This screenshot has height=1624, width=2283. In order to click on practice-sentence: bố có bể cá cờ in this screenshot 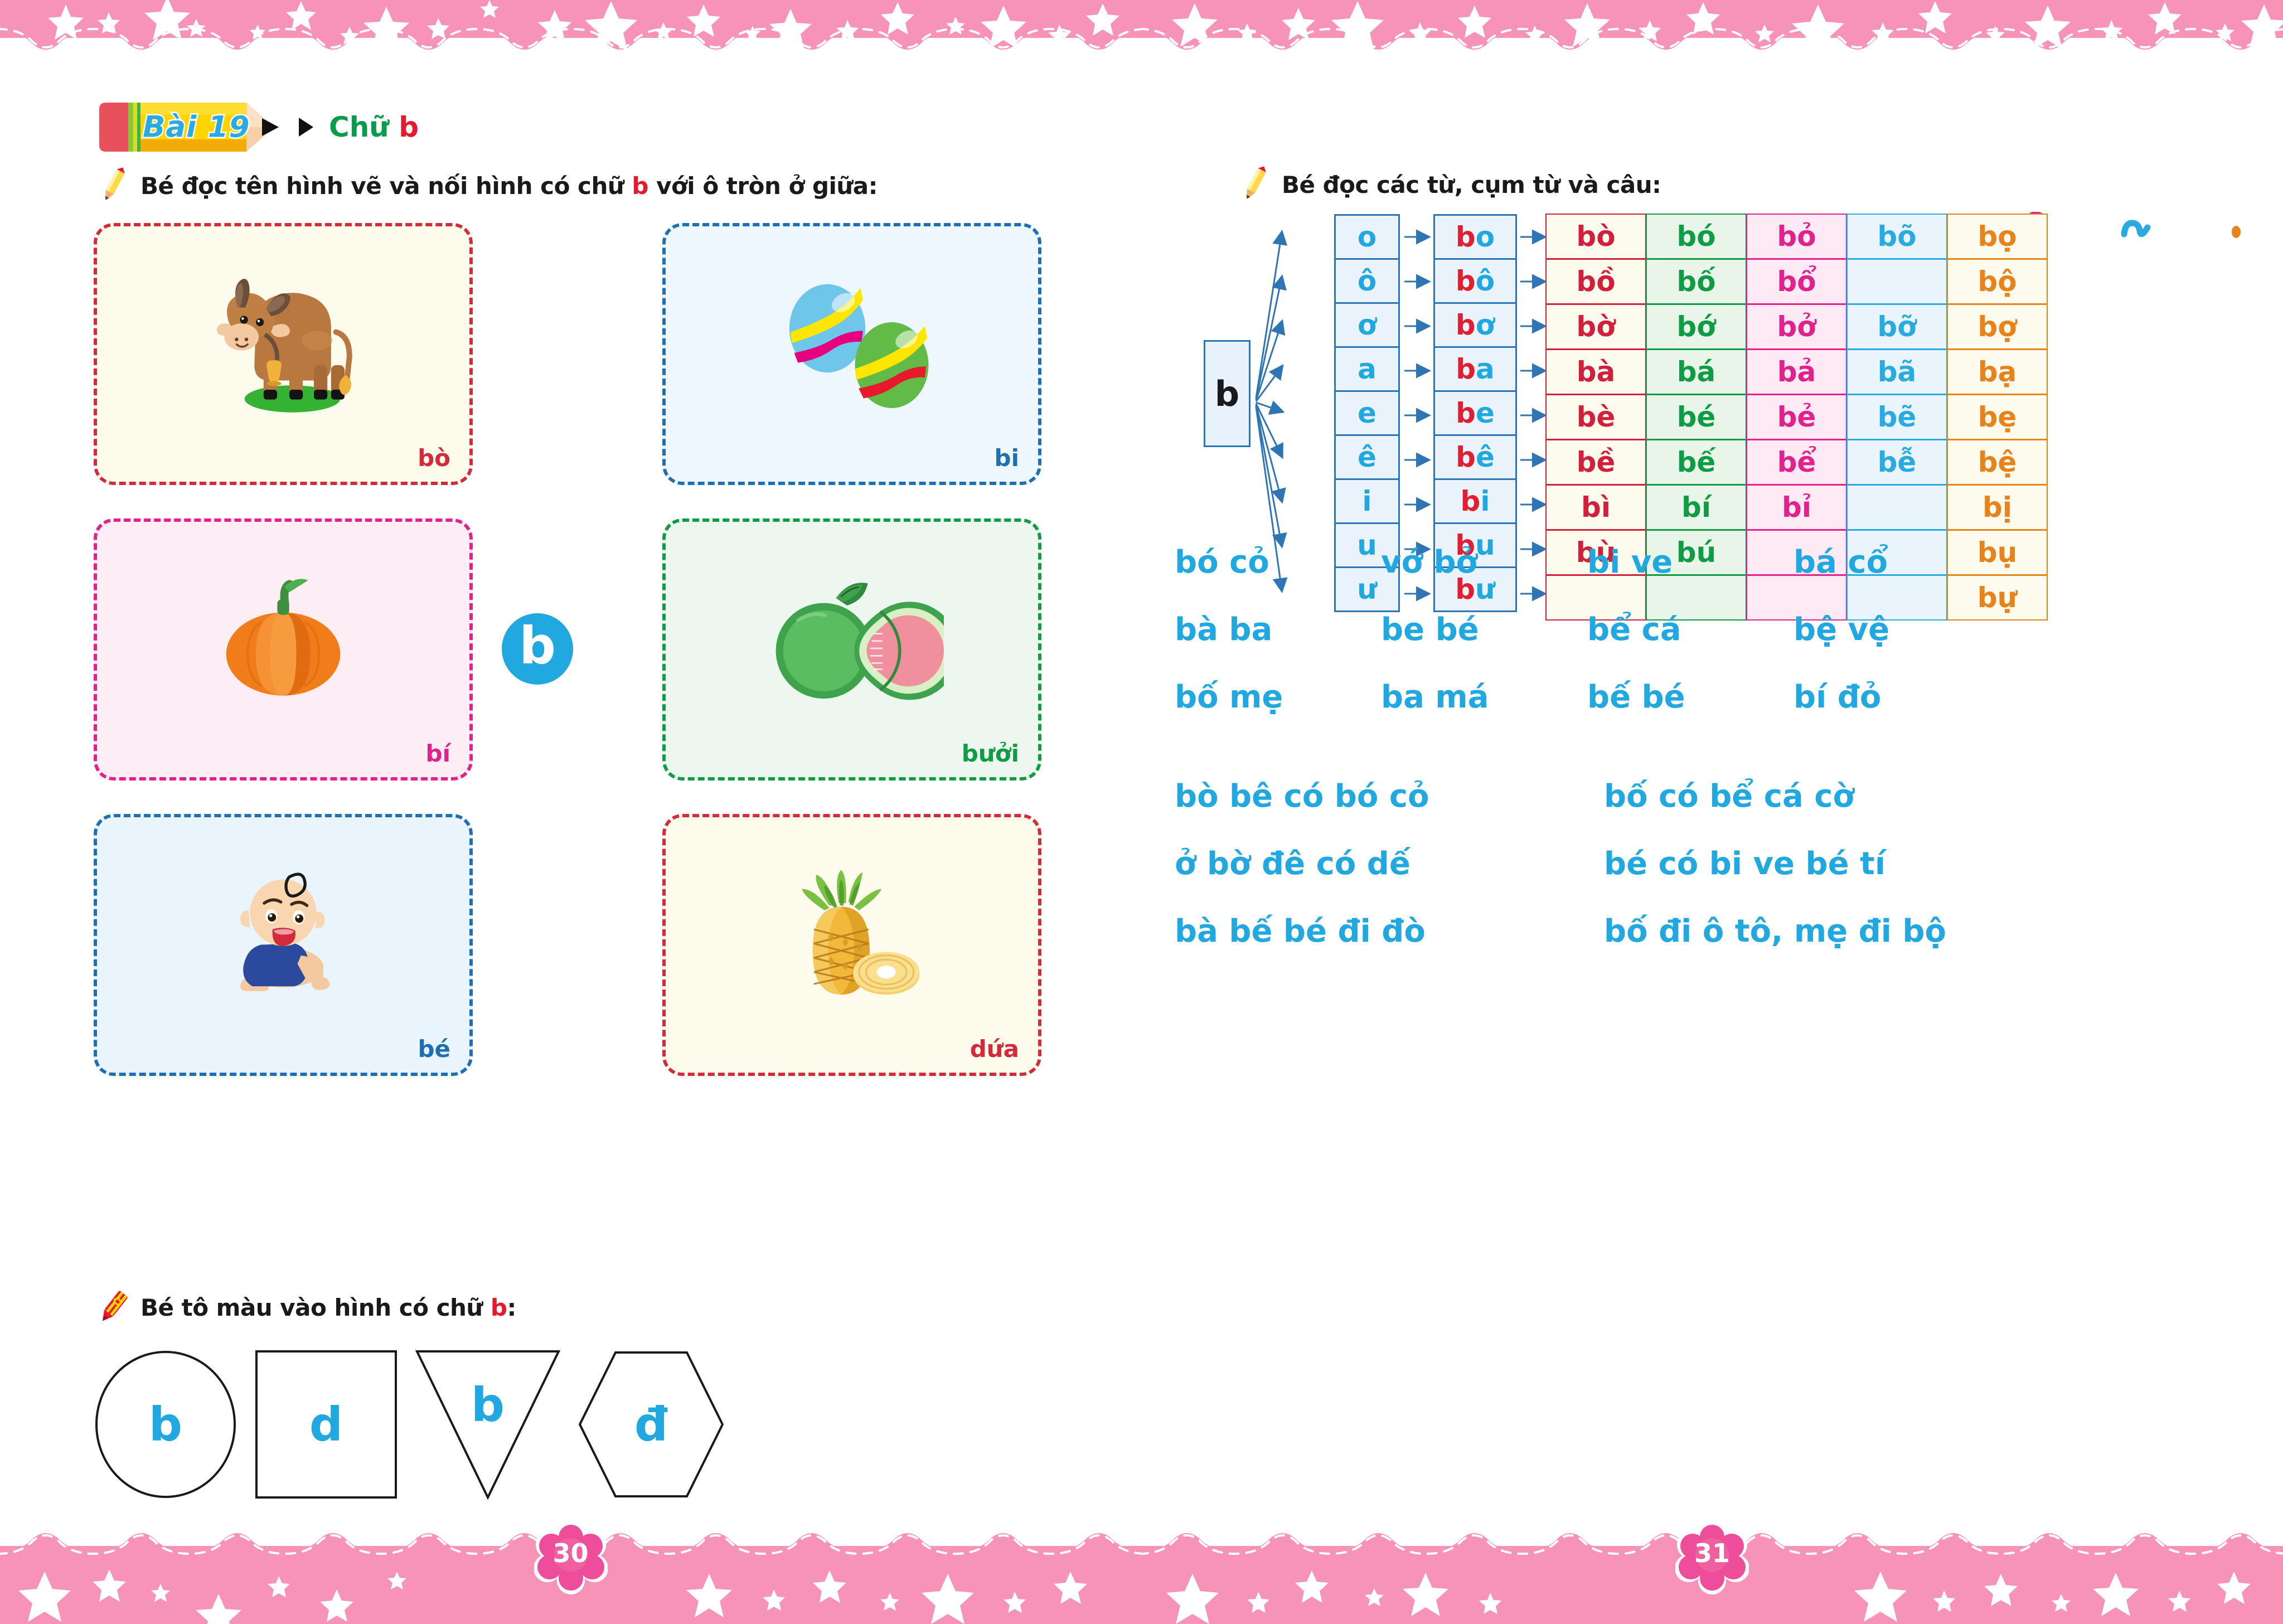, I will do `click(1729, 797)`.